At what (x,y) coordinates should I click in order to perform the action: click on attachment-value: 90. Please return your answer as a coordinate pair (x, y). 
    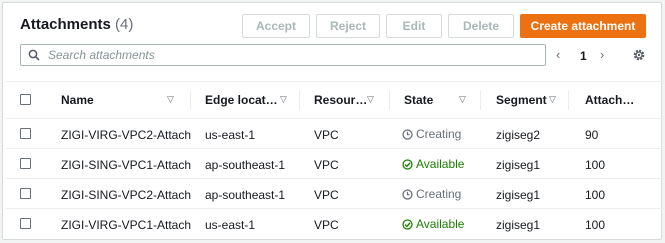
    Looking at the image, I should click on (592, 135).